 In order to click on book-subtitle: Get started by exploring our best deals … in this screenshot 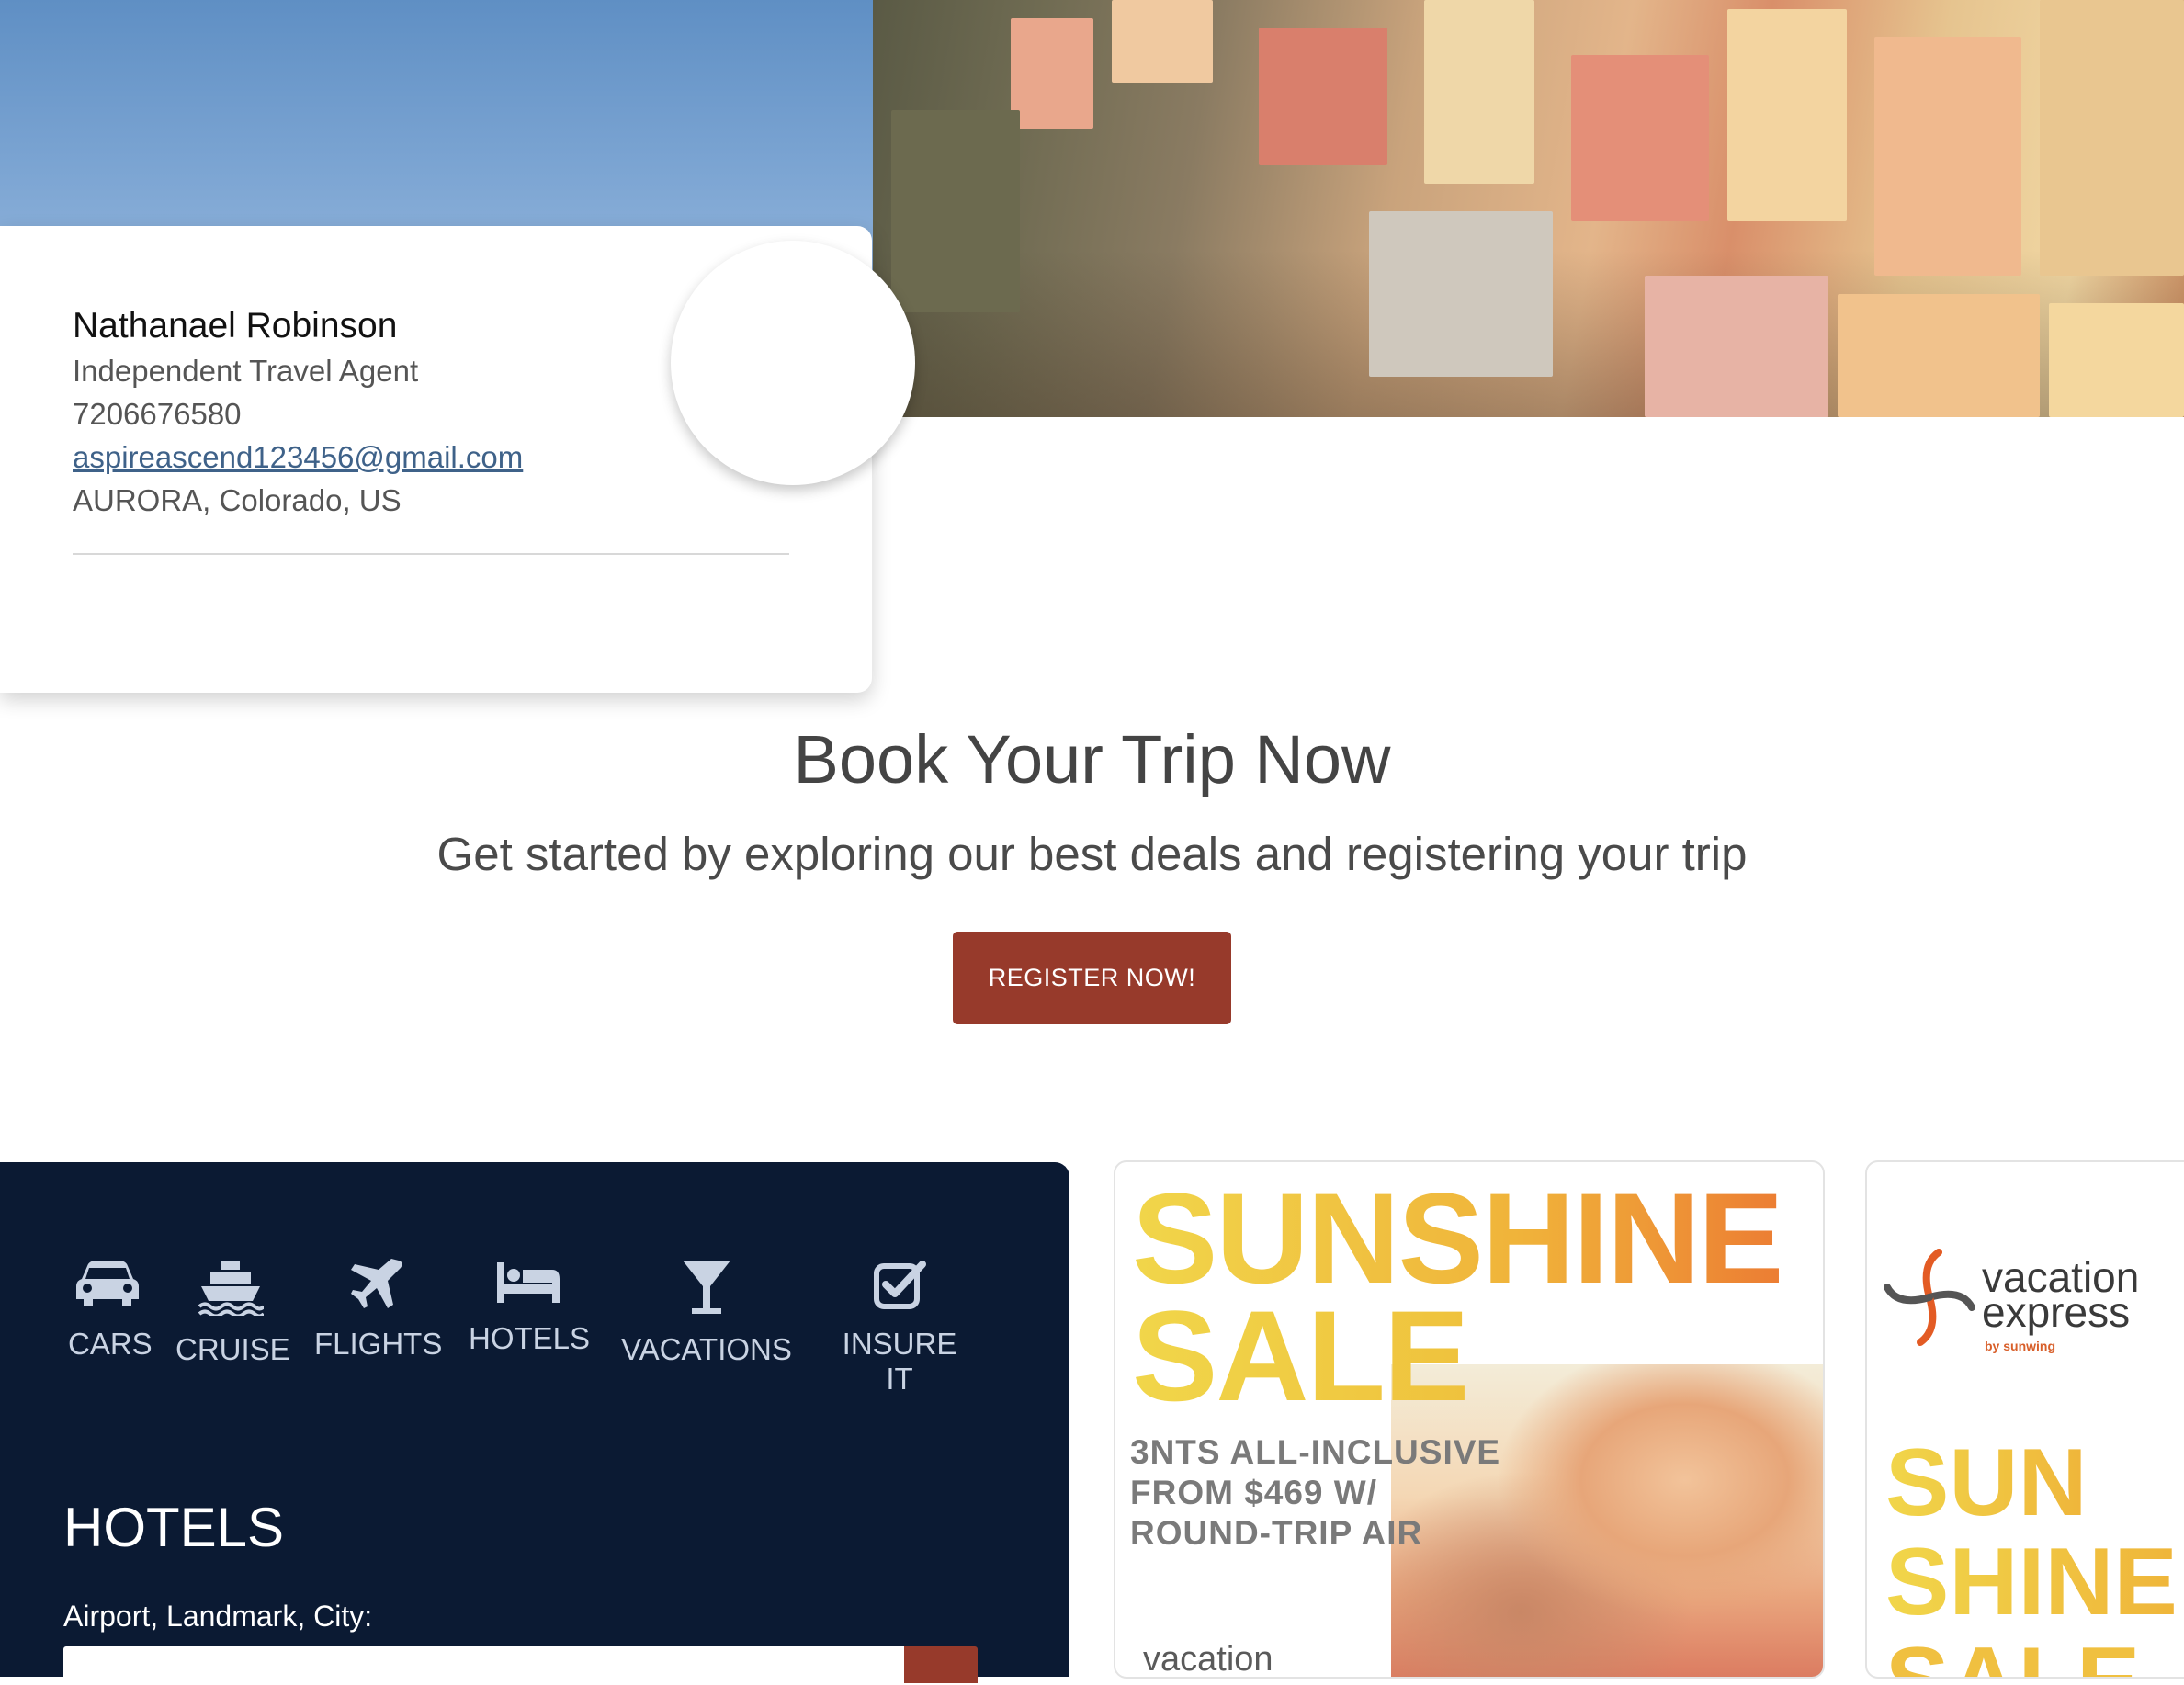, I will do `click(1092, 854)`.